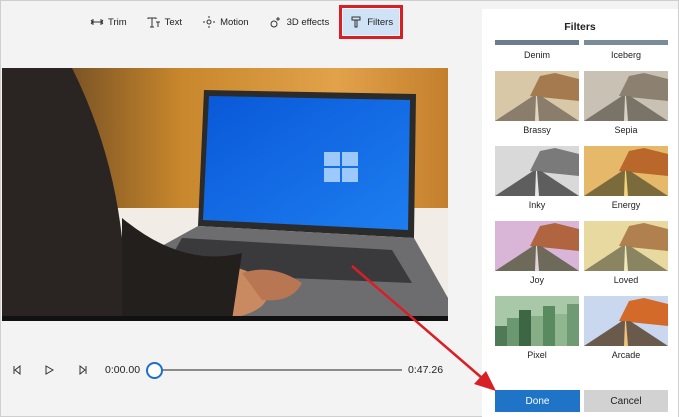 The width and height of the screenshot is (679, 417). Describe the element at coordinates (308, 22) in the screenshot. I see `3d-effects-label: 3D effects` at that location.